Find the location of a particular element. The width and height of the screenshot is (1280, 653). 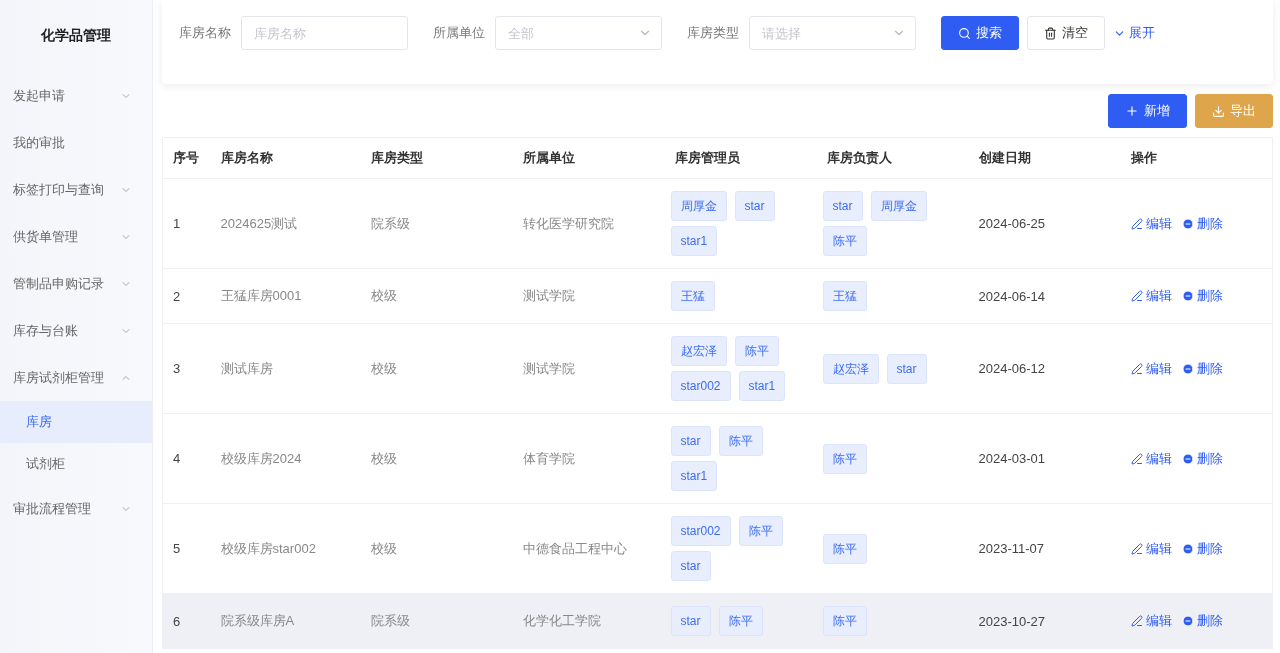

table-cell: 2023-10-27 is located at coordinates (1044, 621).